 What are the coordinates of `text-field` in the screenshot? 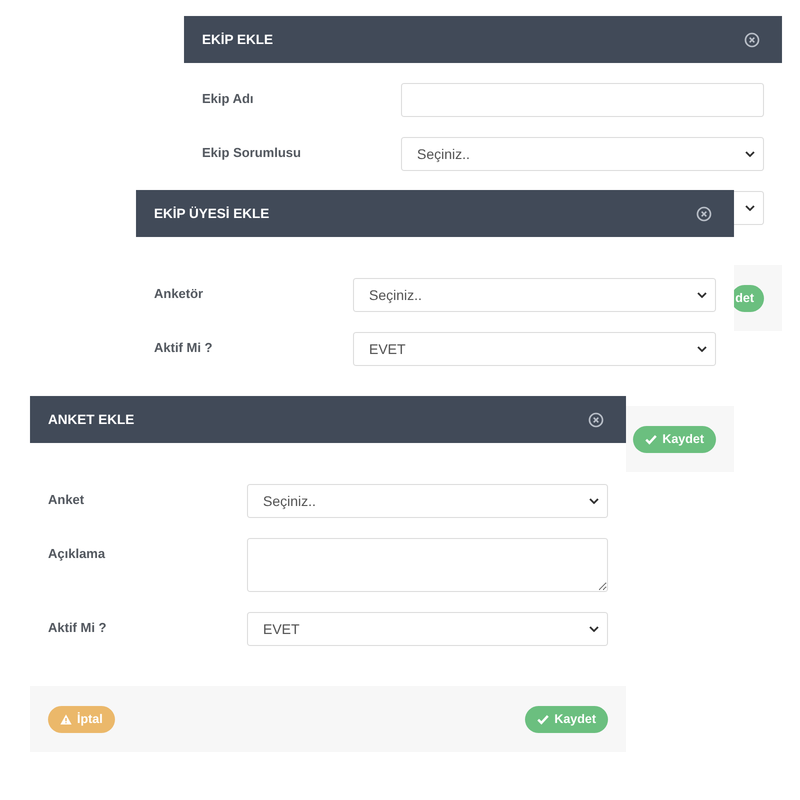 It's located at (582, 100).